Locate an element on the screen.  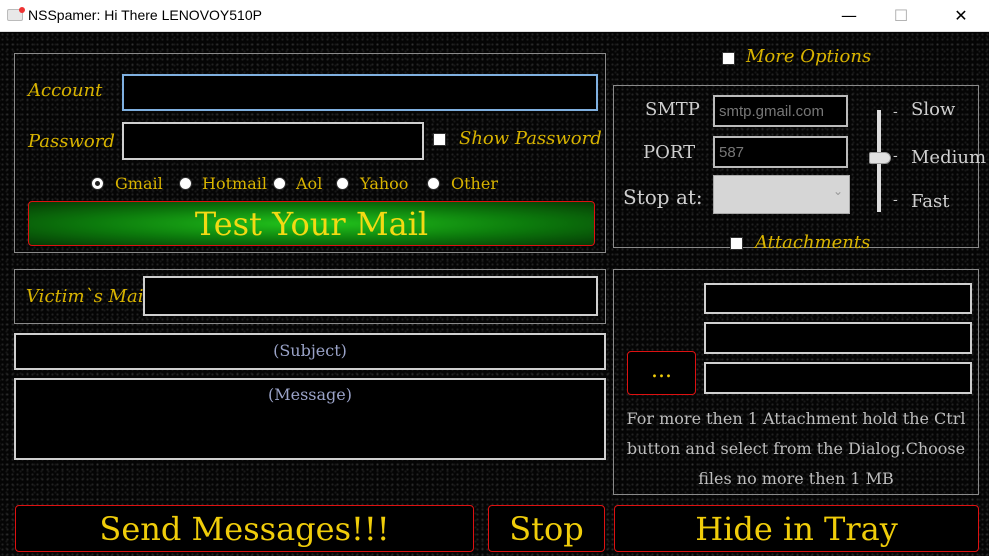
app-icon is located at coordinates (16, 14).